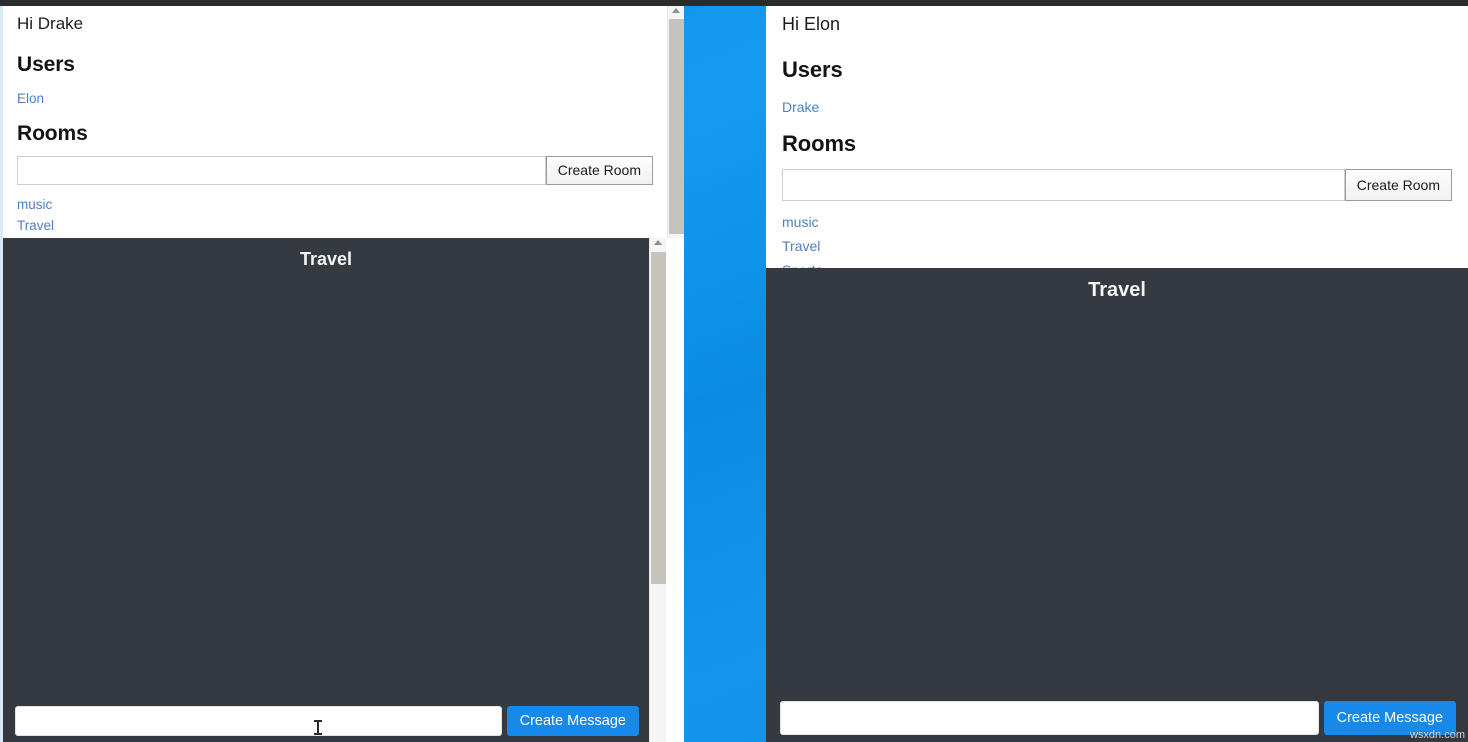 This screenshot has height=742, width=1468. What do you see at coordinates (1049, 718) in the screenshot?
I see `message-input-elon` at bounding box center [1049, 718].